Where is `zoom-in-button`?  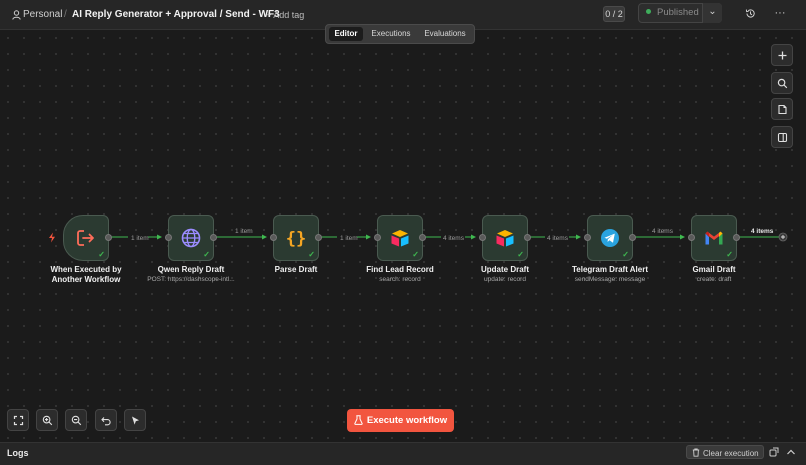 zoom-in-button is located at coordinates (47, 420).